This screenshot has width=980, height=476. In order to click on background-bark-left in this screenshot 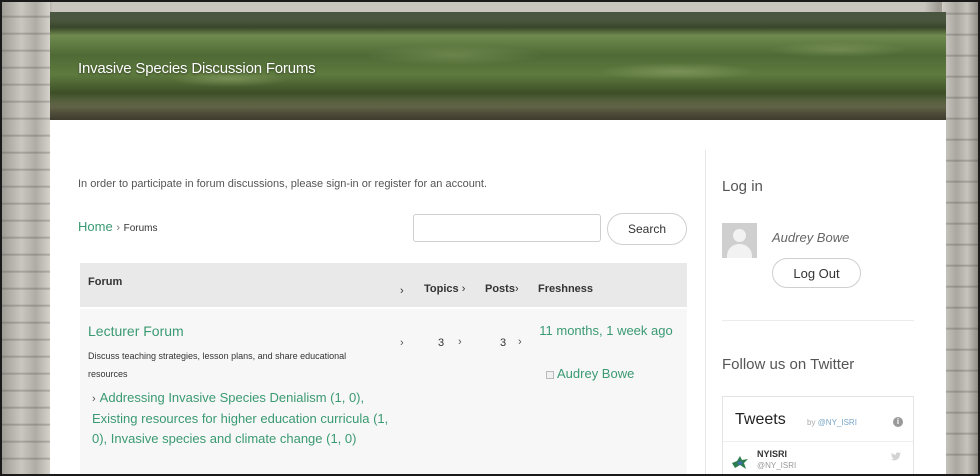, I will do `click(26, 238)`.